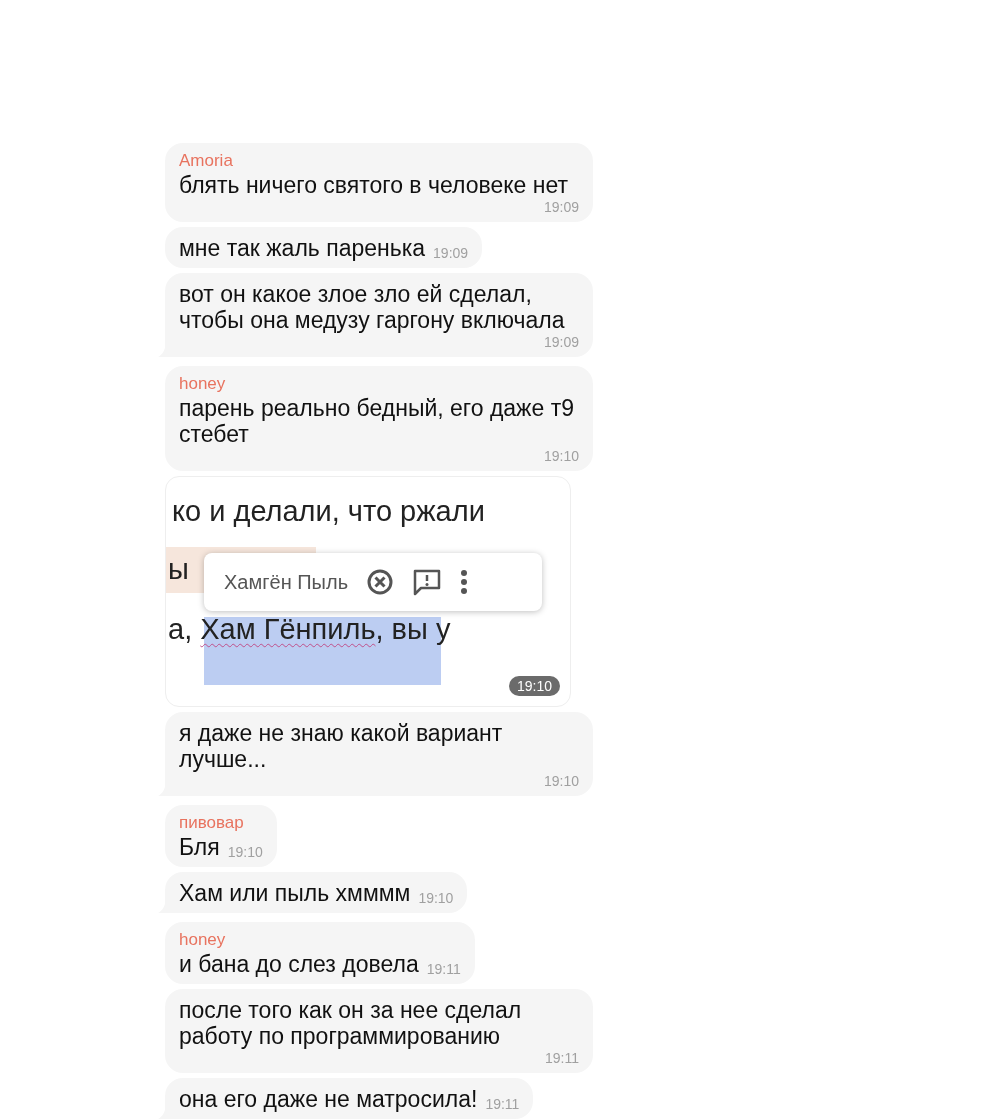 The height and width of the screenshot is (1120, 1000). What do you see at coordinates (299, 964) in the screenshot?
I see `message-text: и бана до слез довела` at bounding box center [299, 964].